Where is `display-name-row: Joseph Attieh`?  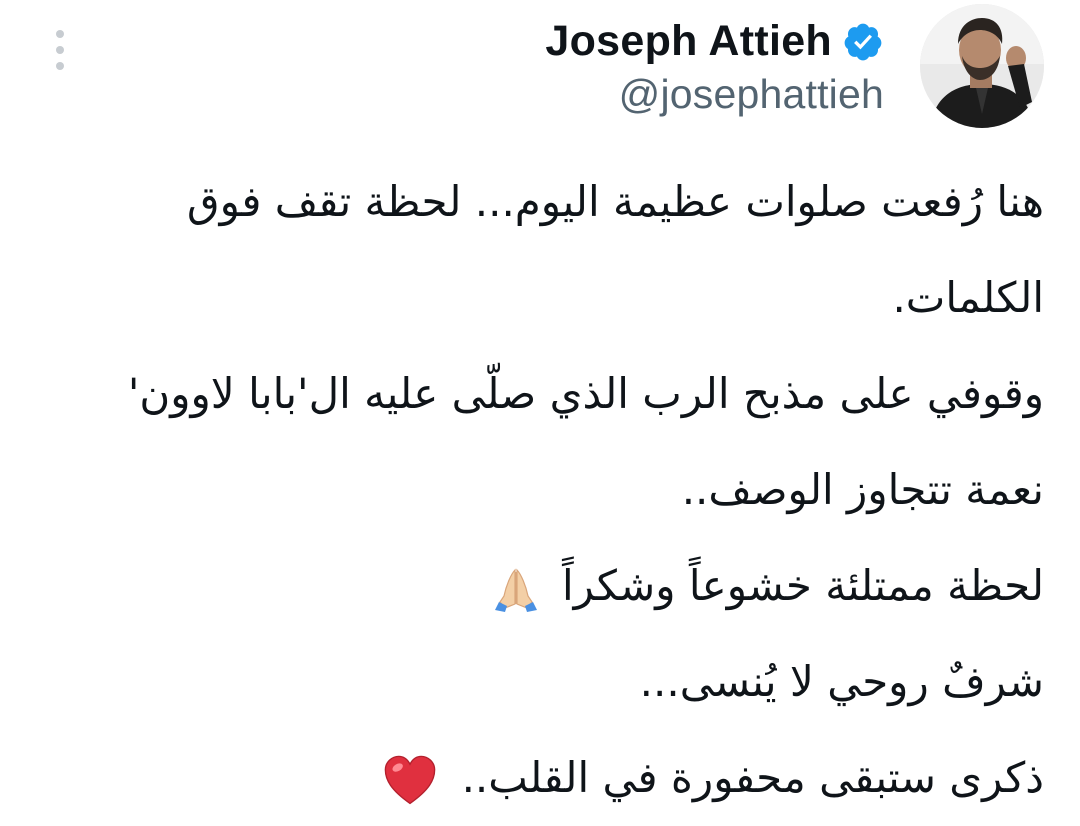
display-name-row: Joseph Attieh is located at coordinates (714, 42).